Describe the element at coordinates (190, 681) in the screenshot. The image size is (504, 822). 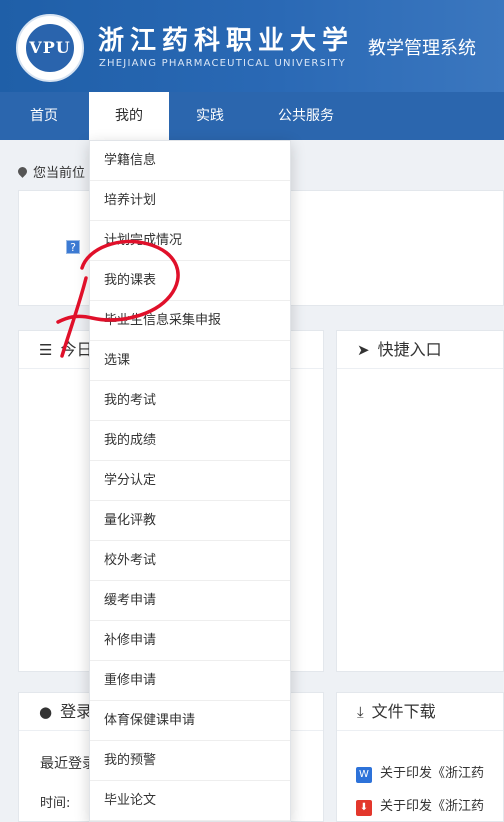
I see `menu-item-retake-course: 重修申请` at that location.